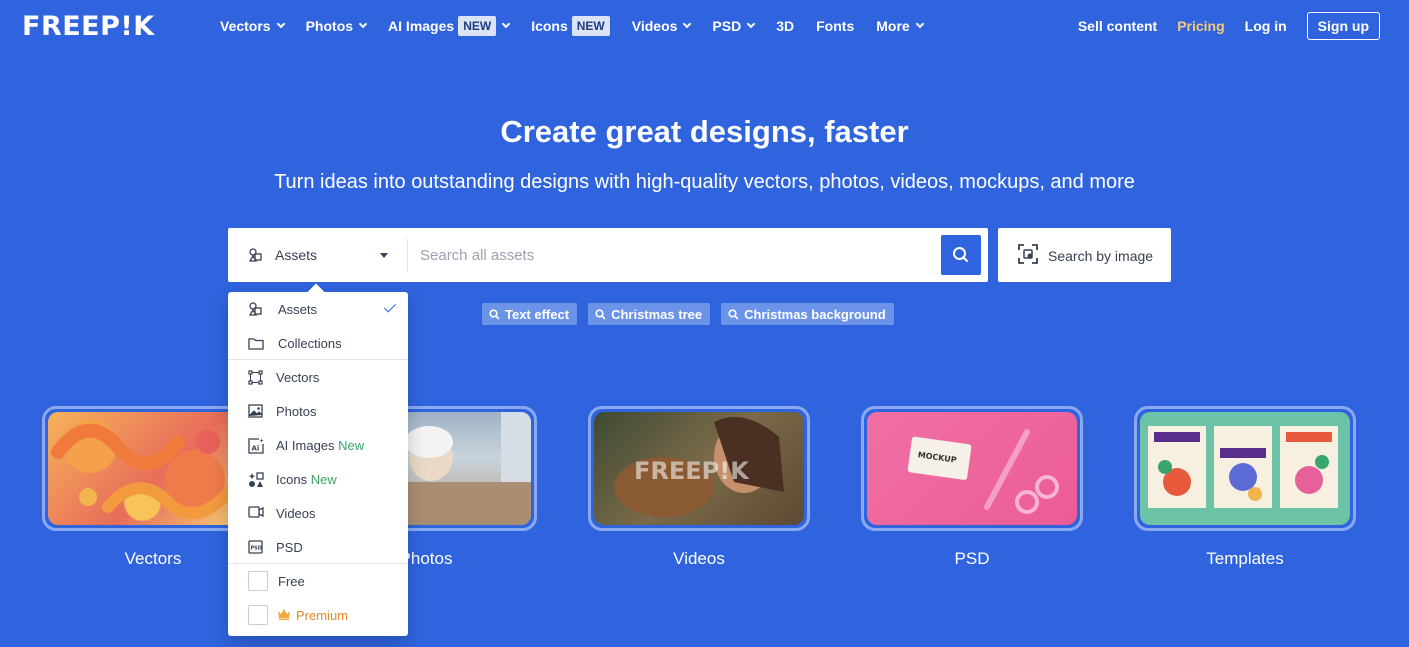 The image size is (1409, 647). I want to click on nav-more: More, so click(900, 26).